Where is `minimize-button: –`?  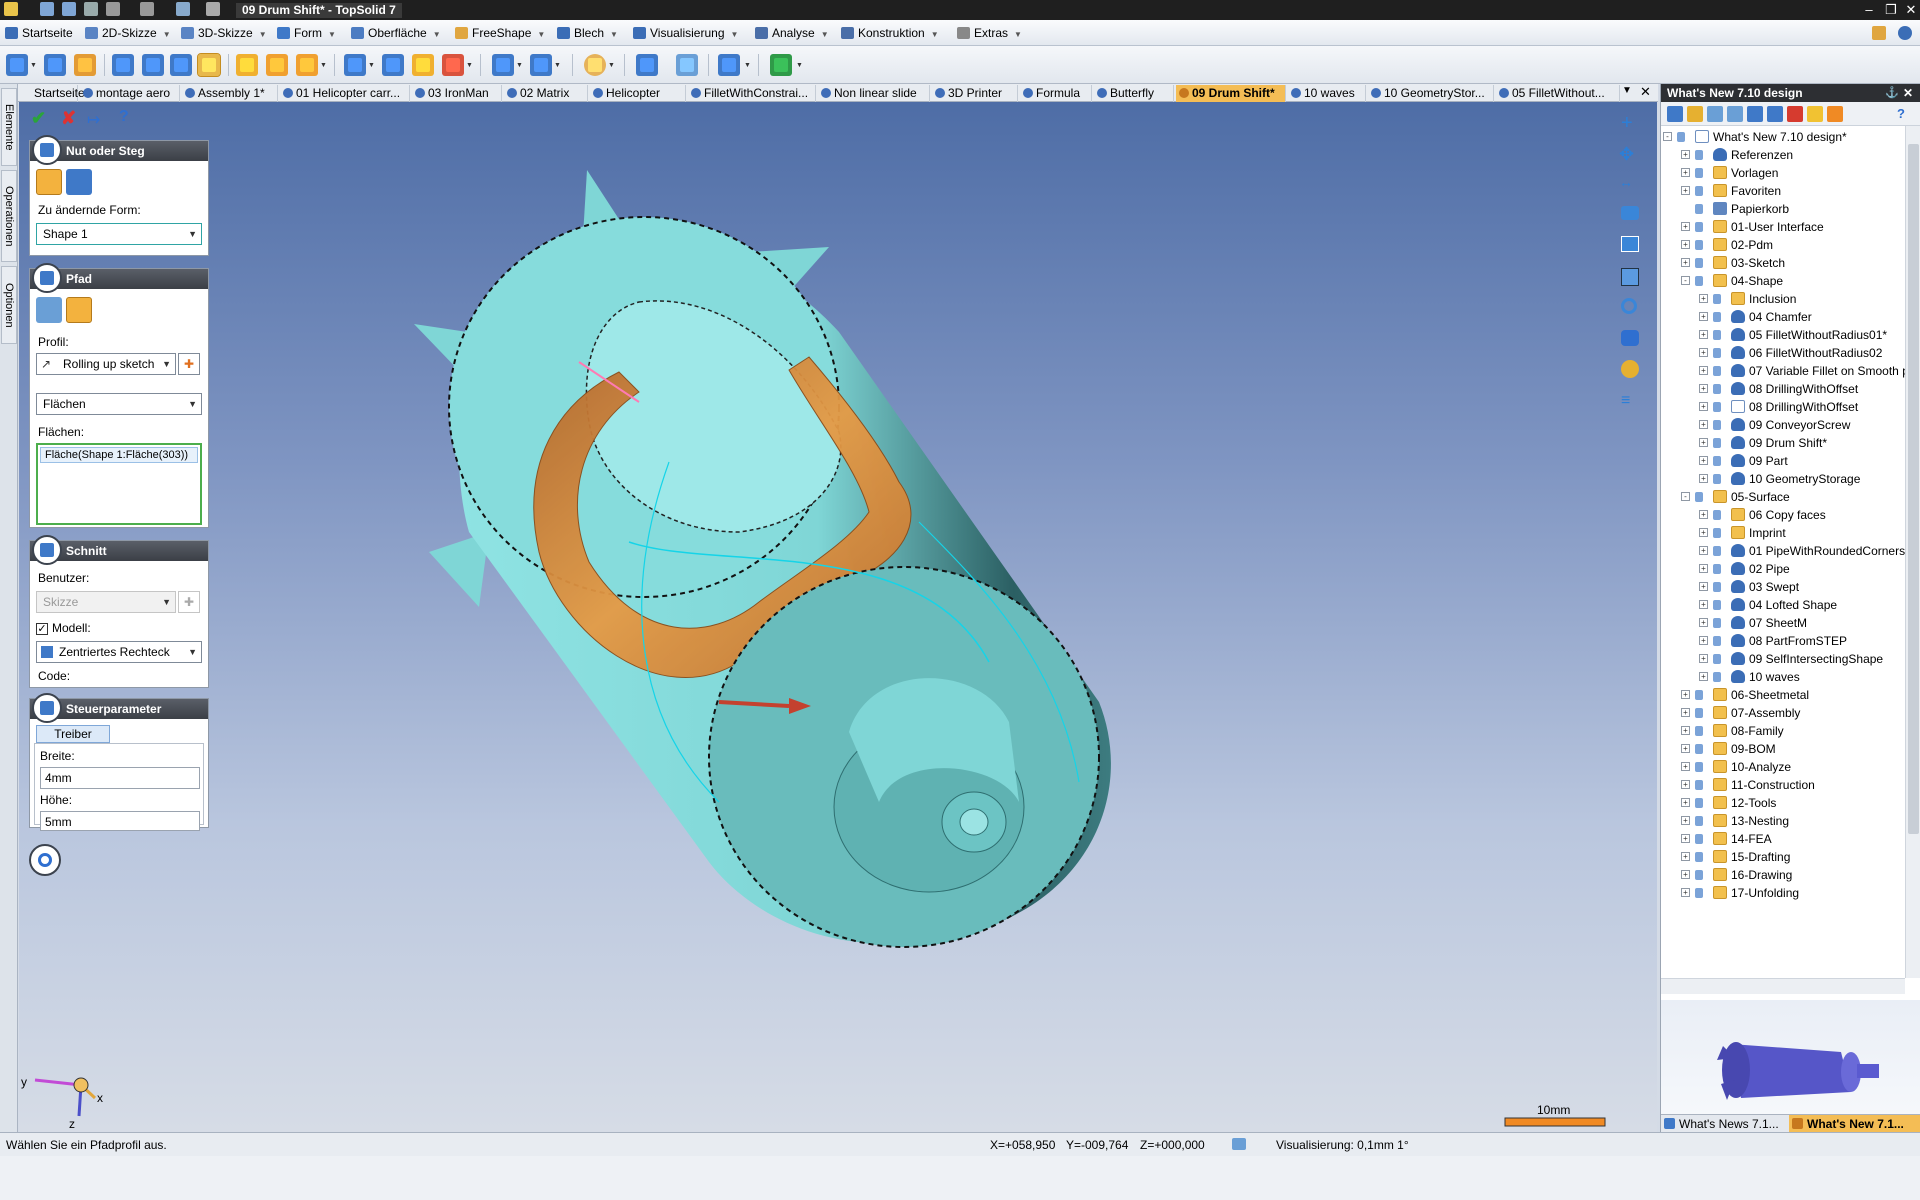 minimize-button: – is located at coordinates (1869, 9).